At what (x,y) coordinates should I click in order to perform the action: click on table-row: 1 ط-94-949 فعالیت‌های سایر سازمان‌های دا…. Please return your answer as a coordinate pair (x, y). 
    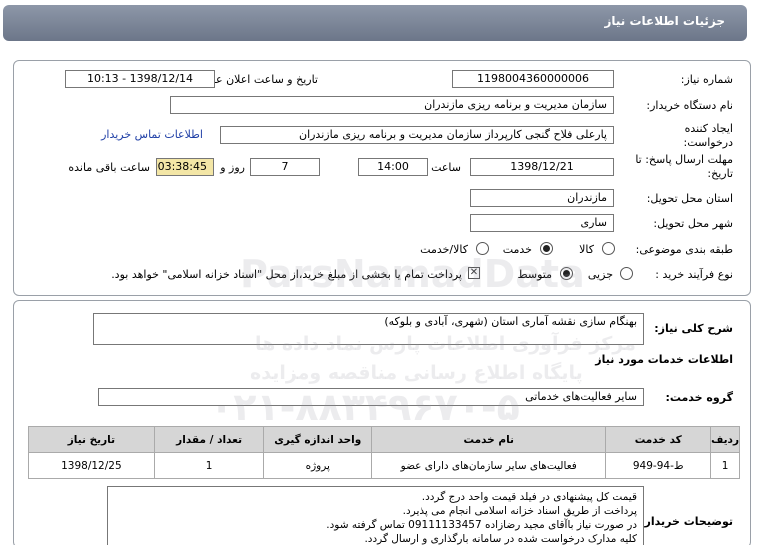
    Looking at the image, I should click on (384, 465).